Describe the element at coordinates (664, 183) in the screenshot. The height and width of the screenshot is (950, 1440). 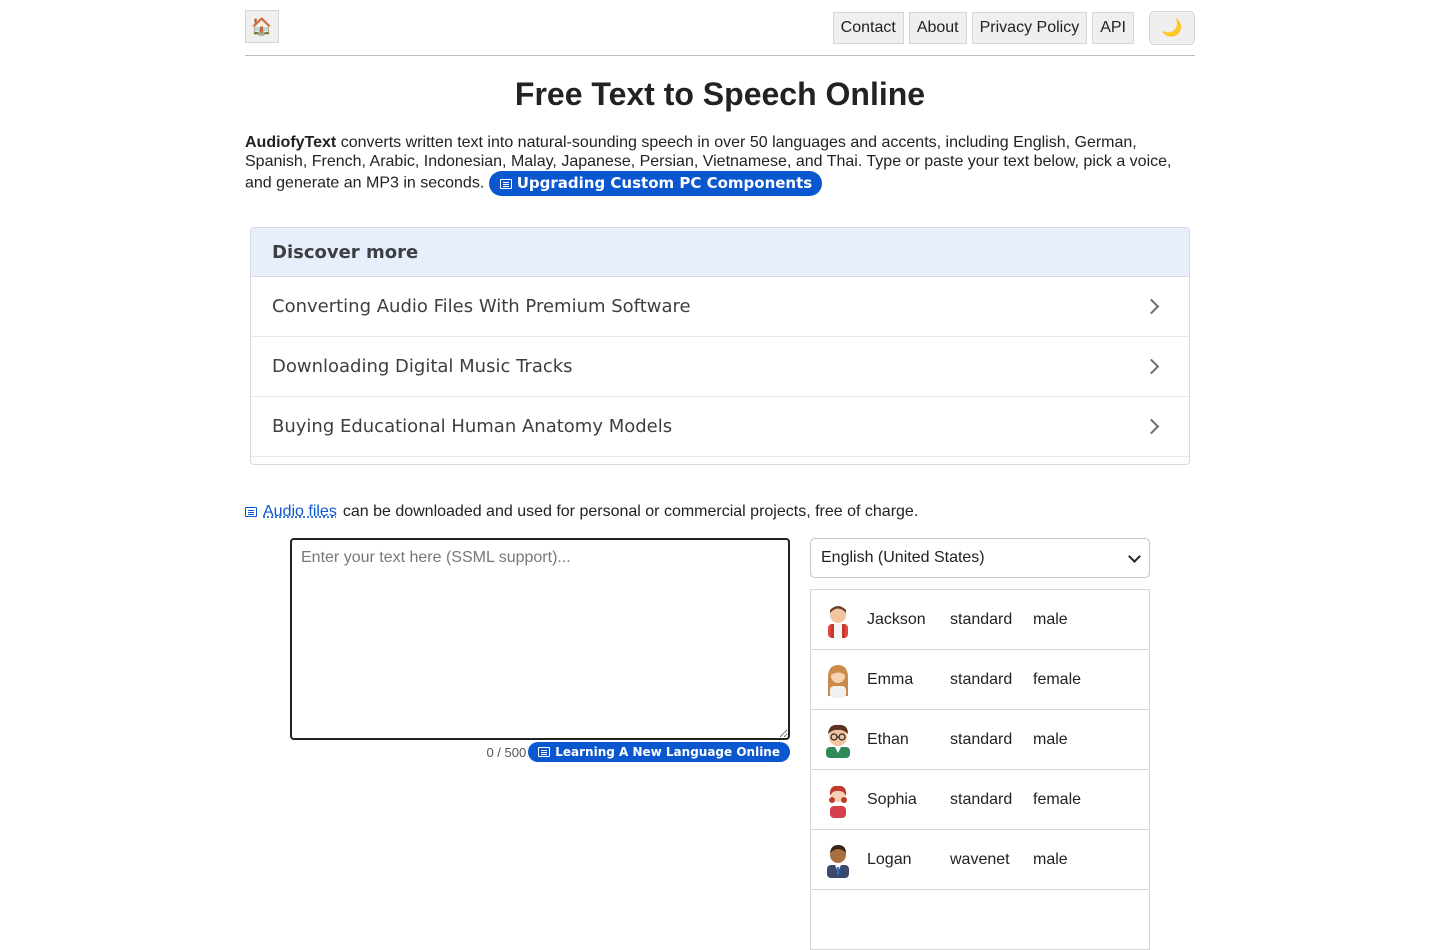
I see `pill-label: Upgrading Custom PC Components` at that location.